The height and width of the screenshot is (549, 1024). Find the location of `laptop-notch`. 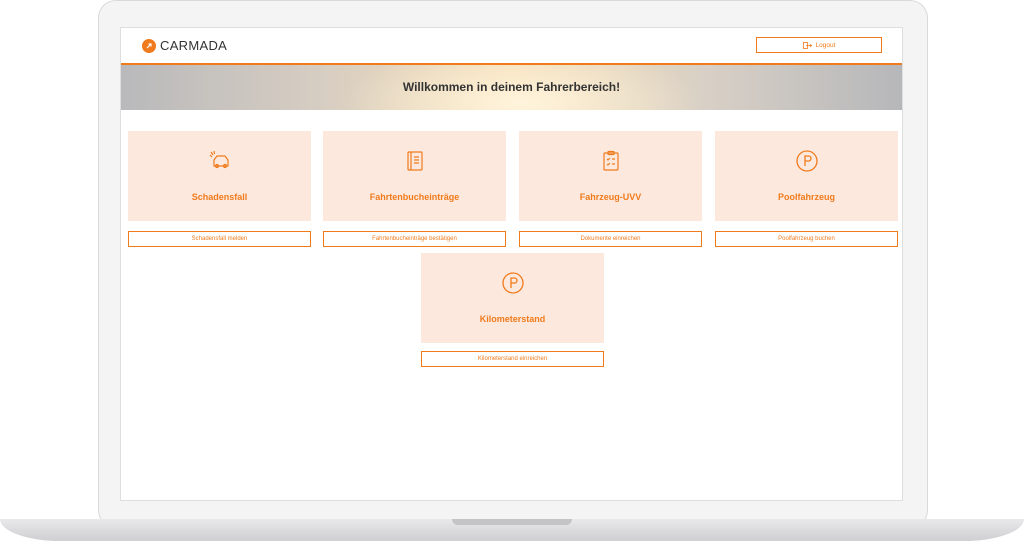

laptop-notch is located at coordinates (512, 522).